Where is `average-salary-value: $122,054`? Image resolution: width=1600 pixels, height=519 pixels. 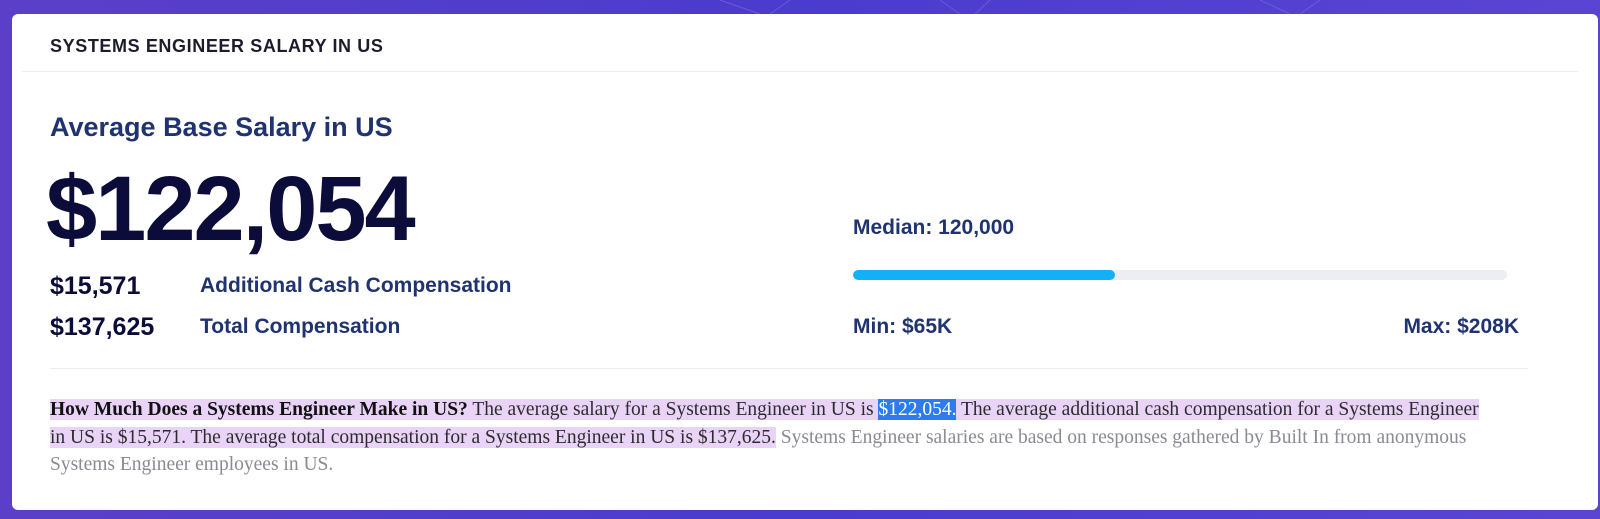 average-salary-value: $122,054 is located at coordinates (231, 209).